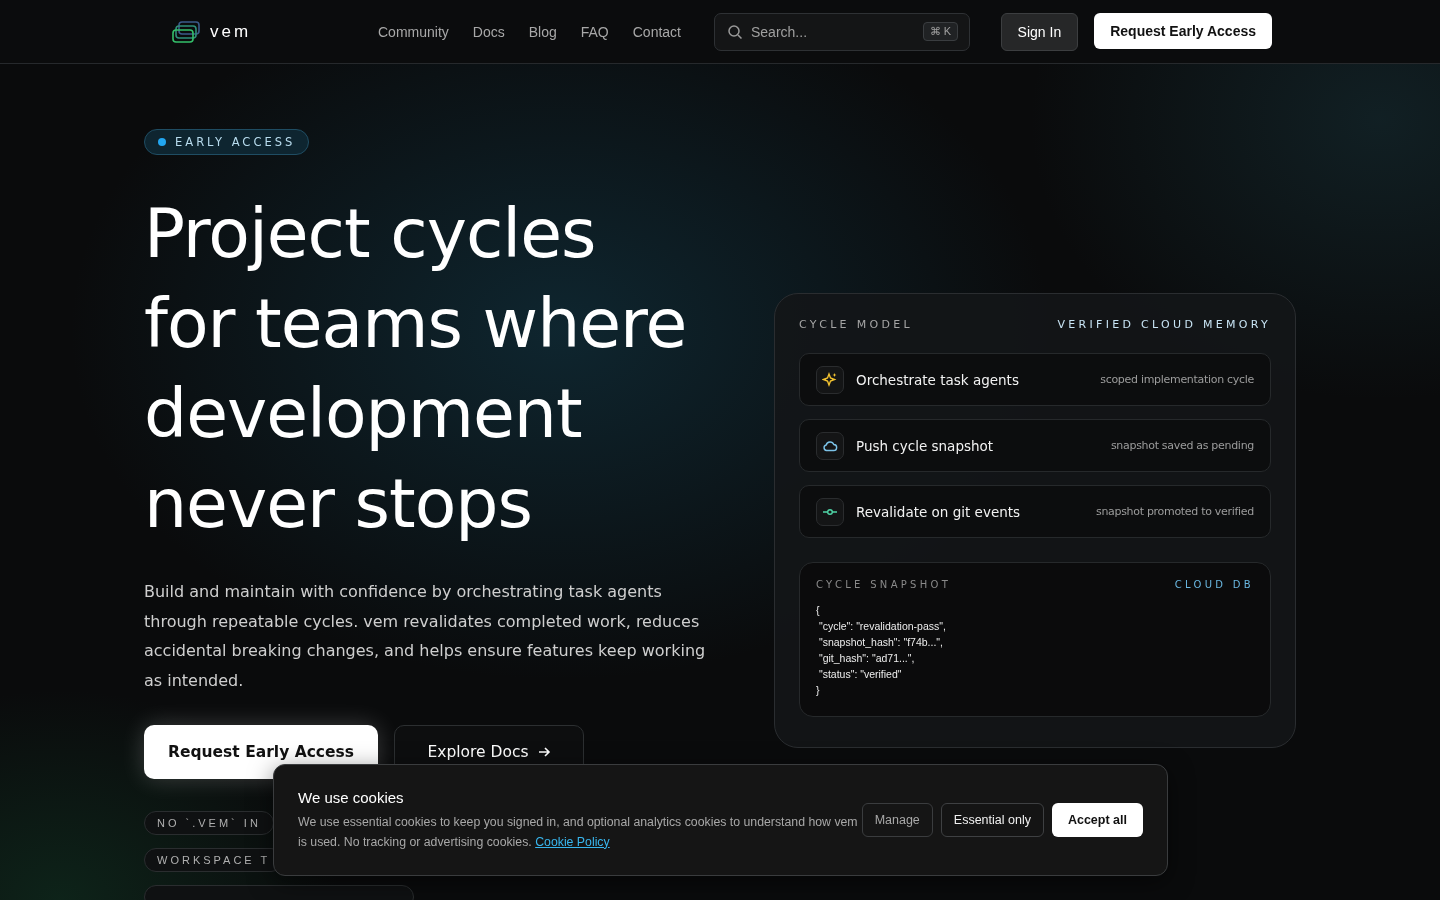 Image resolution: width=1440 pixels, height=900 pixels. Describe the element at coordinates (1174, 511) in the screenshot. I see `step-note: snapshot promoted to verified` at that location.